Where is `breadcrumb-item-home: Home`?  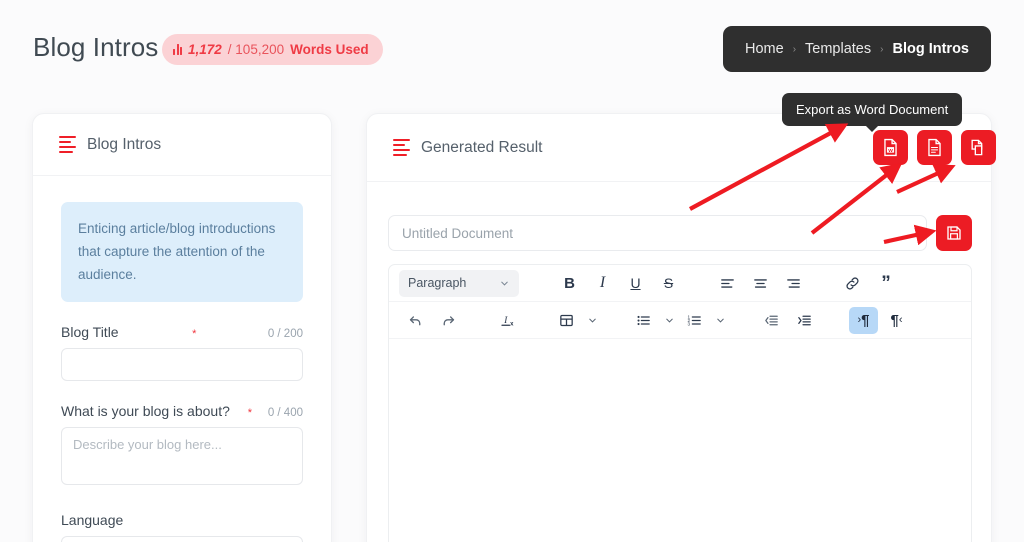 breadcrumb-item-home: Home is located at coordinates (764, 49).